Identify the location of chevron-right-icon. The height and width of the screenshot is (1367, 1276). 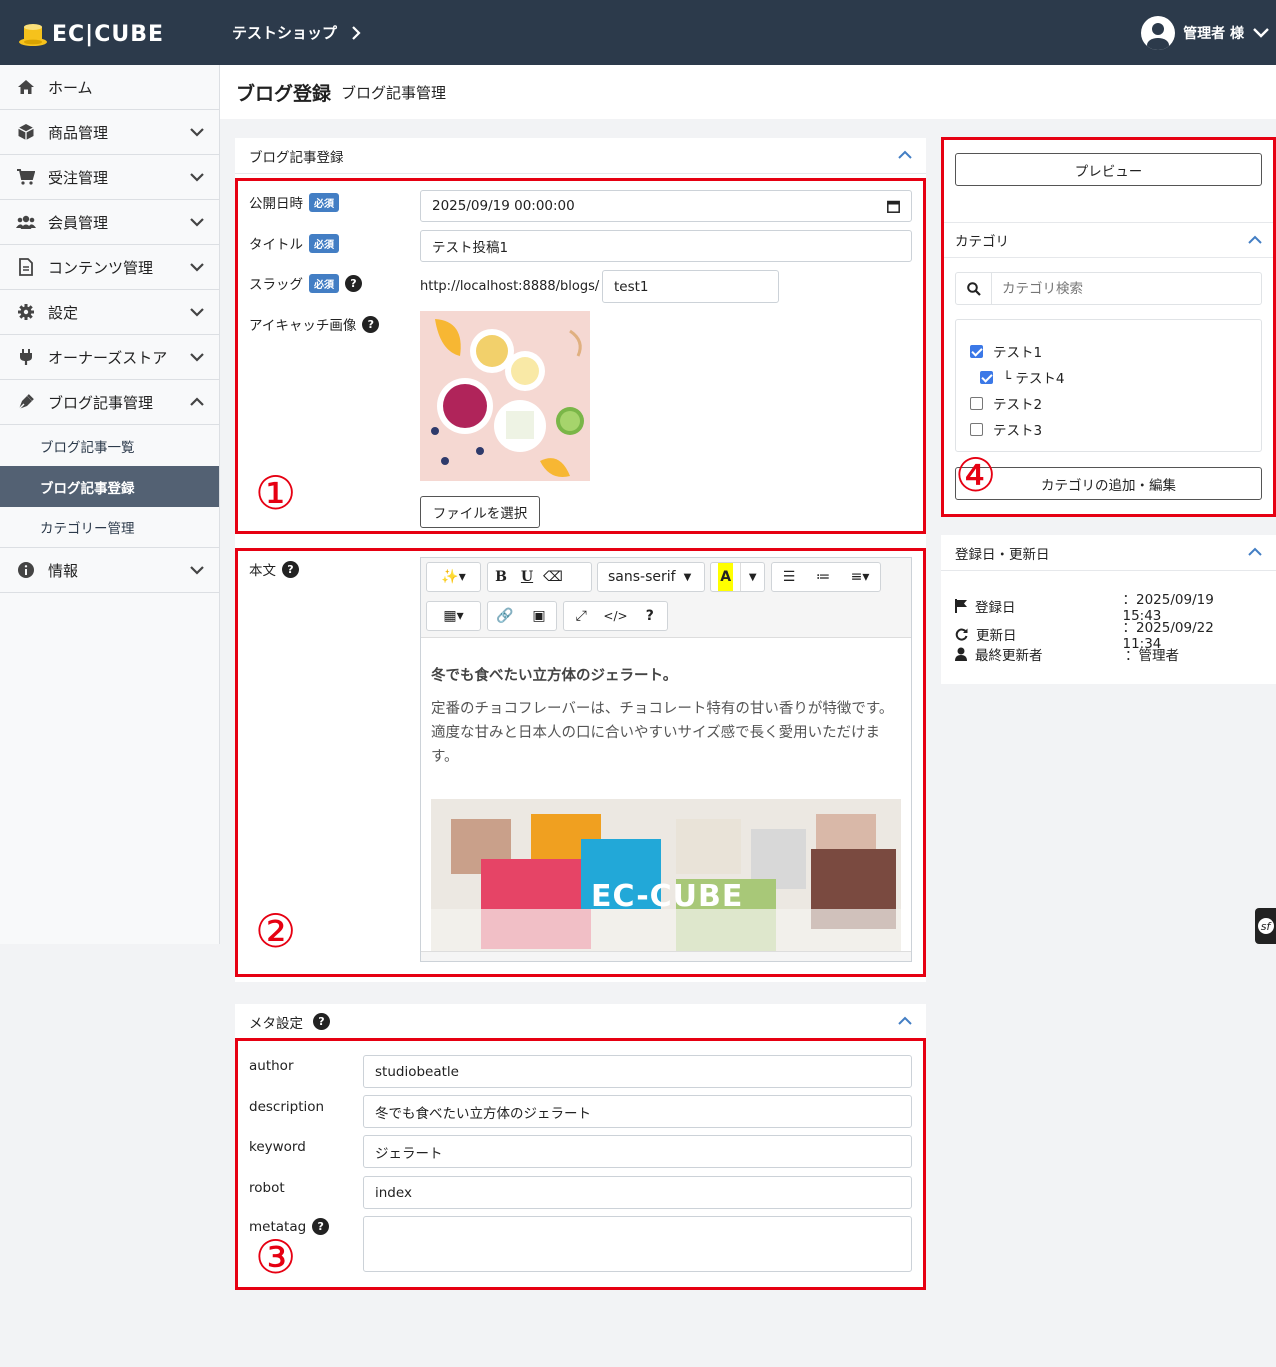
(356, 32).